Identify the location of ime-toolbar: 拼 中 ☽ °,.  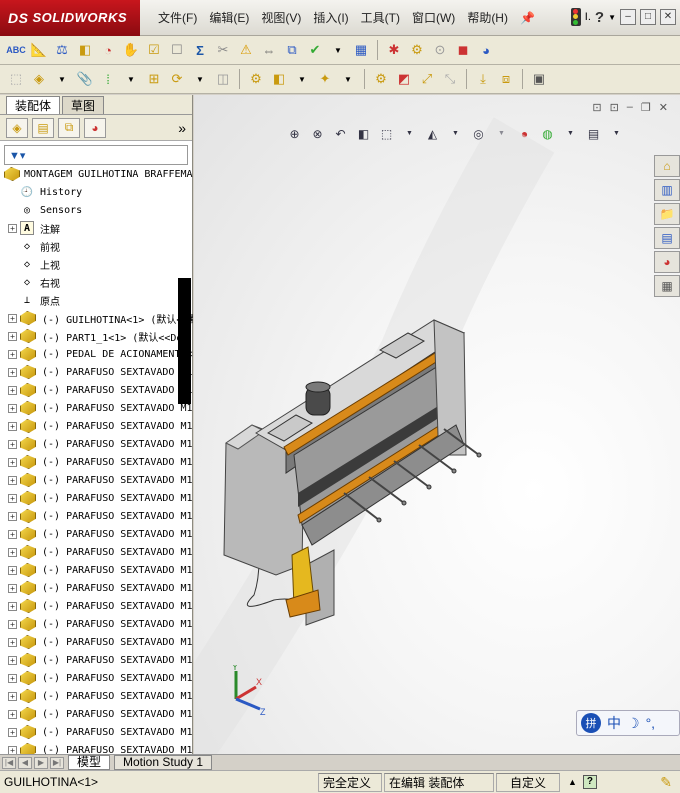
(628, 723).